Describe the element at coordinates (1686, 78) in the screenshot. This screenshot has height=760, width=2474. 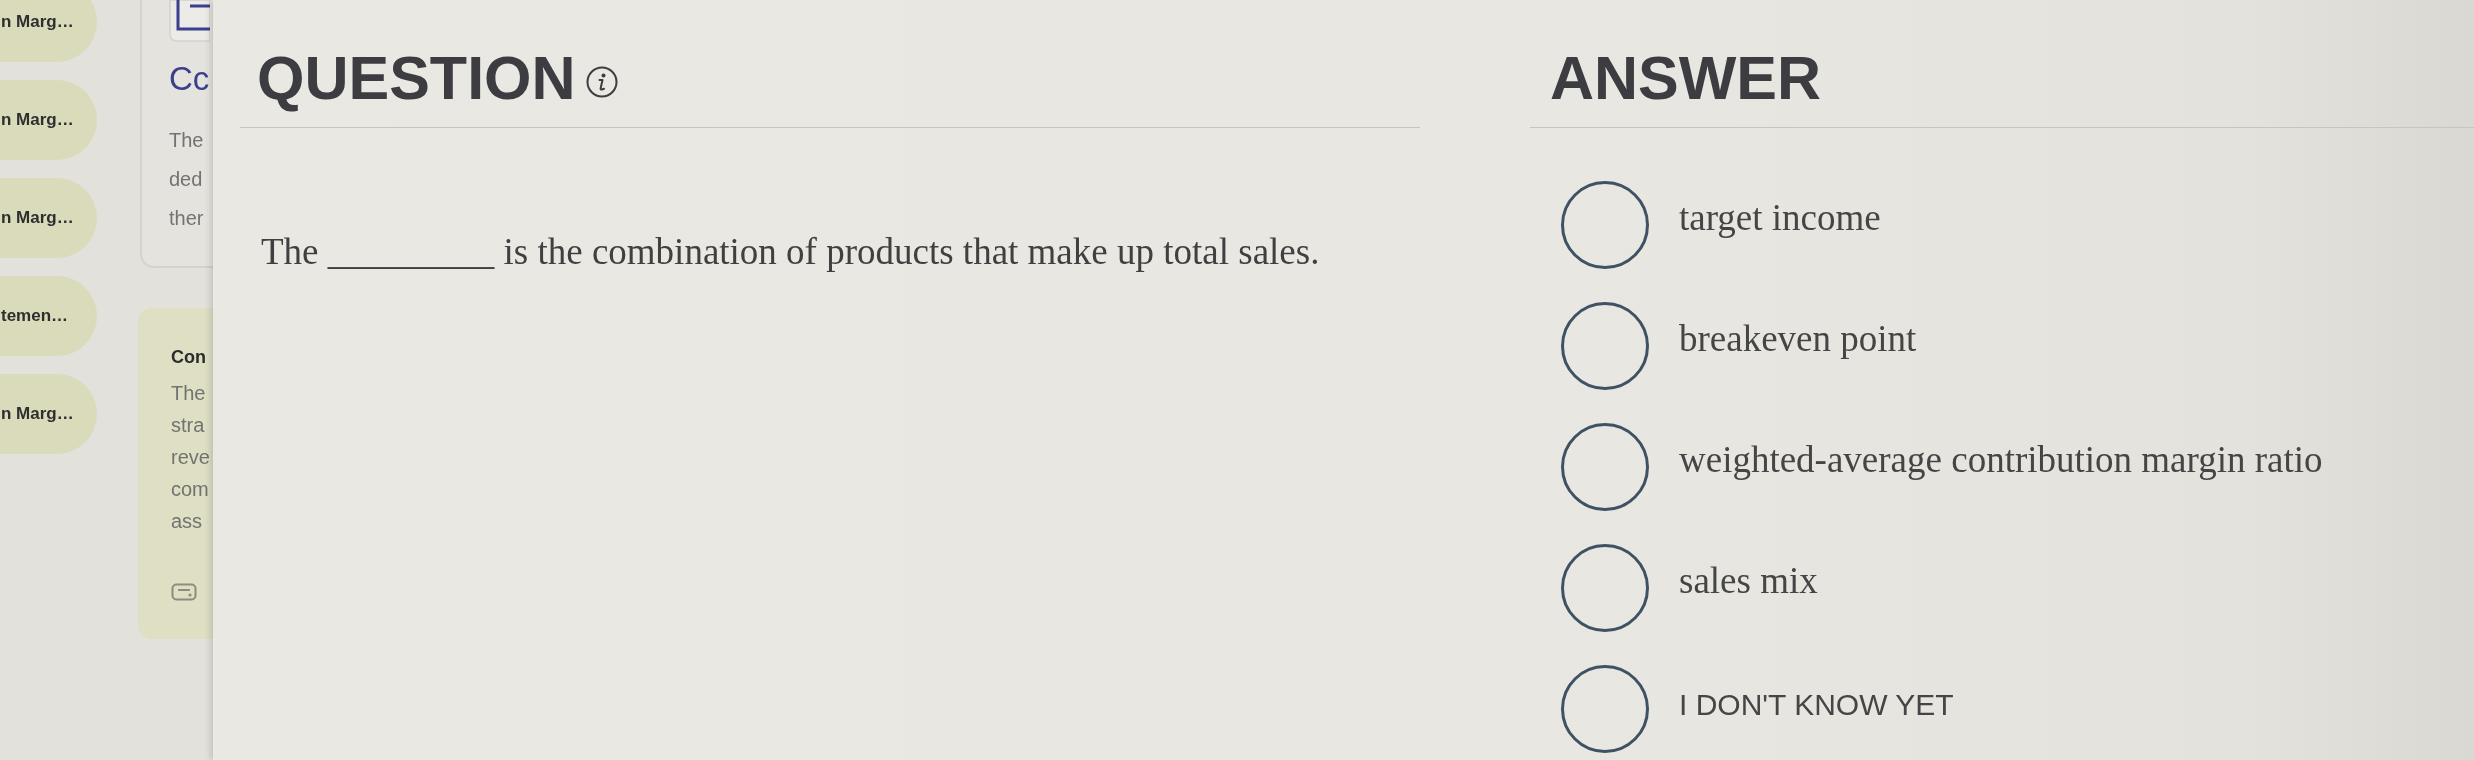
I see `answer-heading: ANSWER` at that location.